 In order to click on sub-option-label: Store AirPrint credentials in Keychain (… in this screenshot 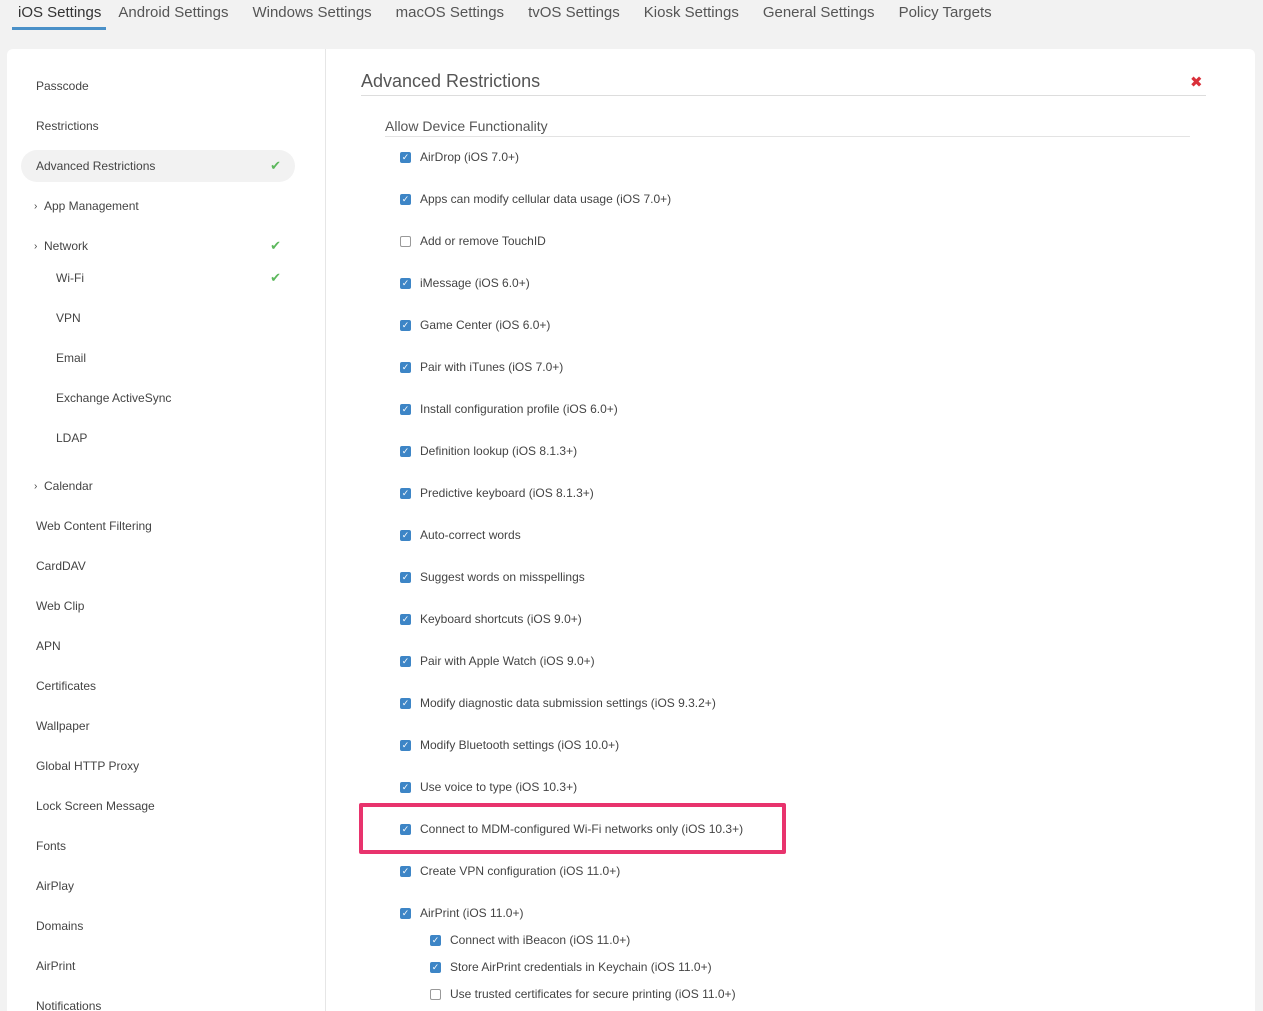, I will do `click(581, 967)`.